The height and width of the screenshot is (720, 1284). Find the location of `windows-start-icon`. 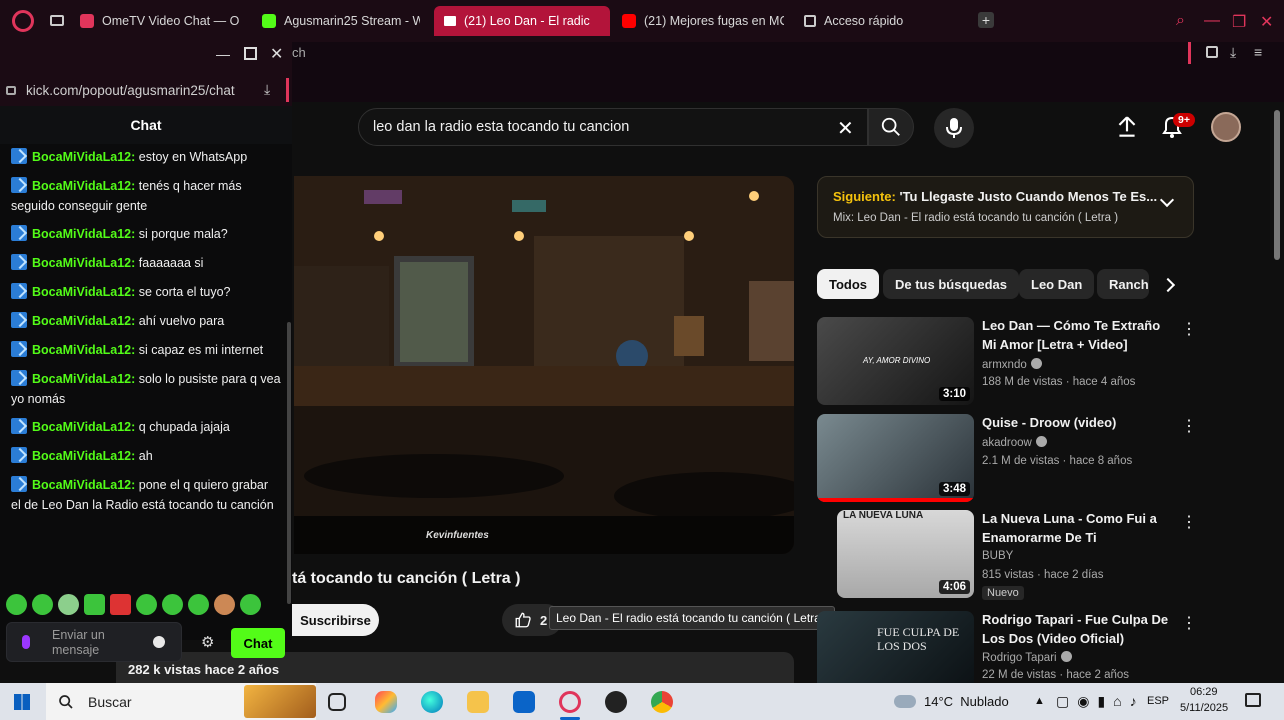

windows-start-icon is located at coordinates (22, 702).